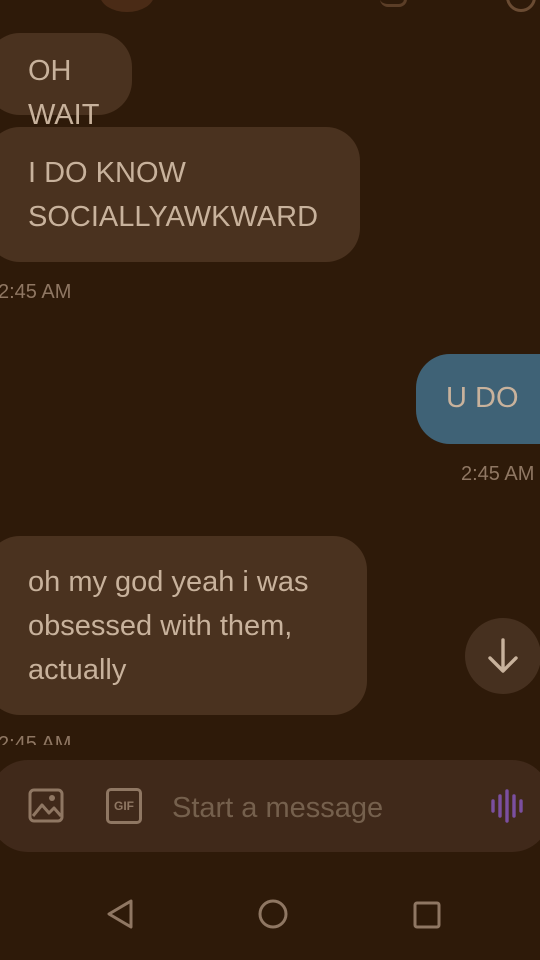  I want to click on gif-label: GIF, so click(124, 806).